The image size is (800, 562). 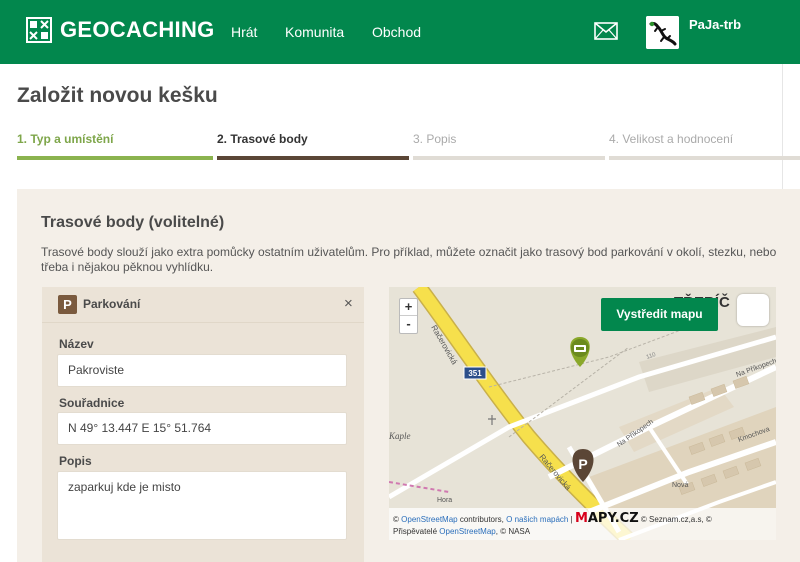 I want to click on street-label-hora: Hora, so click(x=444, y=500).